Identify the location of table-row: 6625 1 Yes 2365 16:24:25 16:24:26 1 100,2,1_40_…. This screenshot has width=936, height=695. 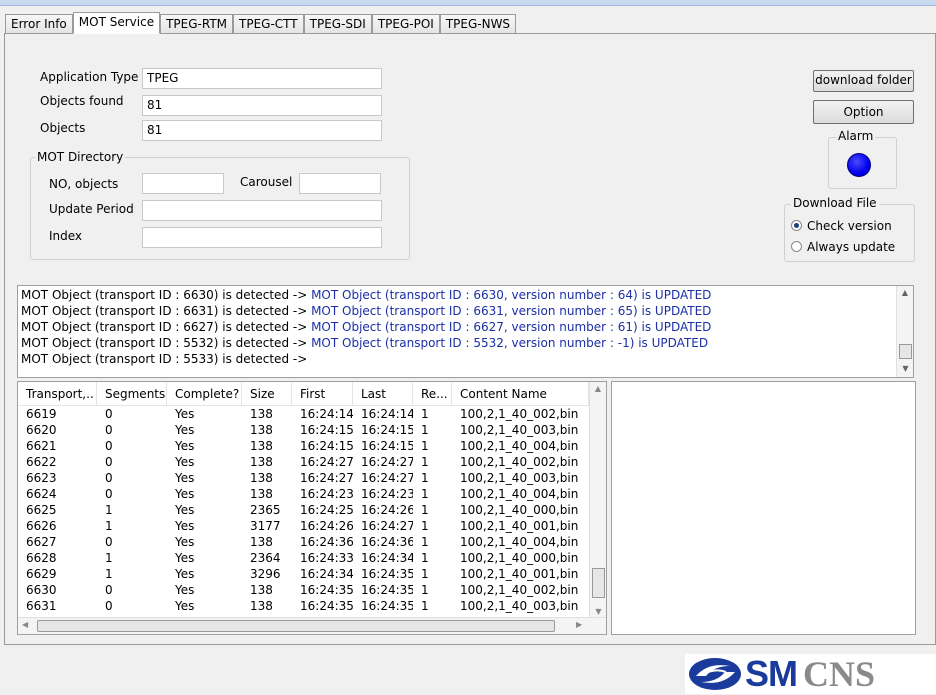
(312, 510).